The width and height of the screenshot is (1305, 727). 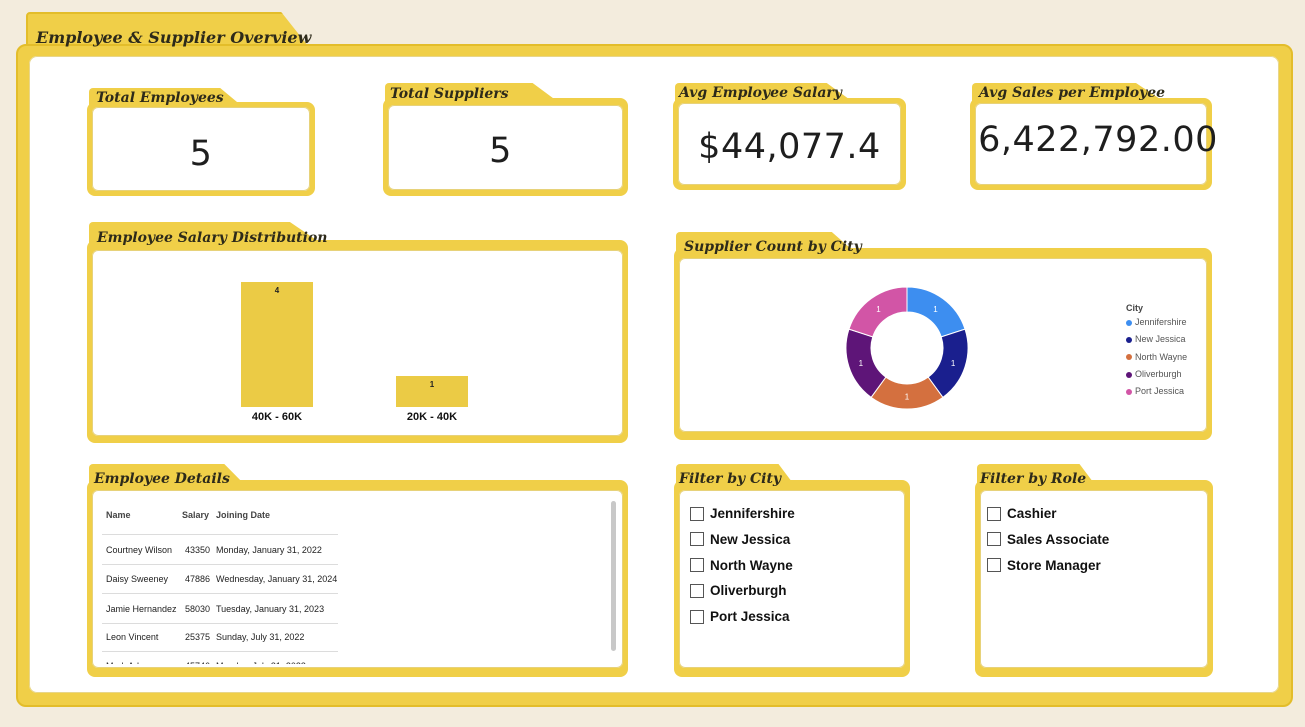 What do you see at coordinates (198, 579) in the screenshot?
I see `cell-salary: 47886` at bounding box center [198, 579].